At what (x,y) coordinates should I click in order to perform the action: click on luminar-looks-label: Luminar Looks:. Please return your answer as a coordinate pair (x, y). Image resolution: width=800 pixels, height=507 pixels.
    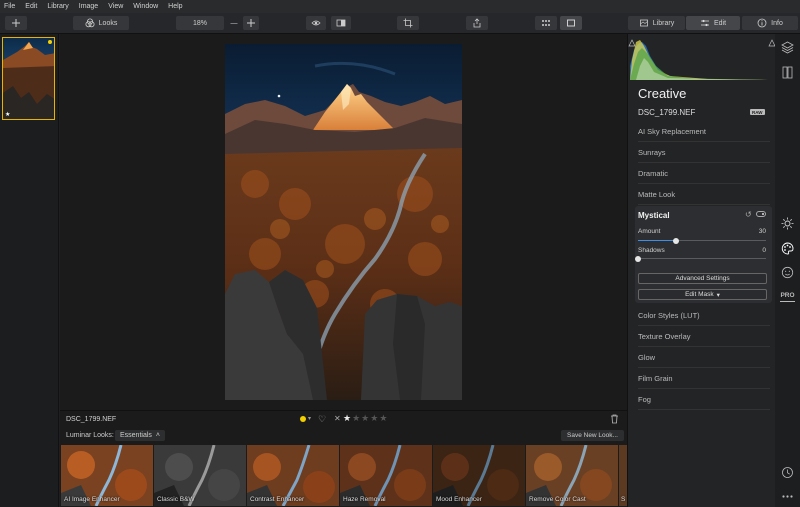
    Looking at the image, I should click on (90, 435).